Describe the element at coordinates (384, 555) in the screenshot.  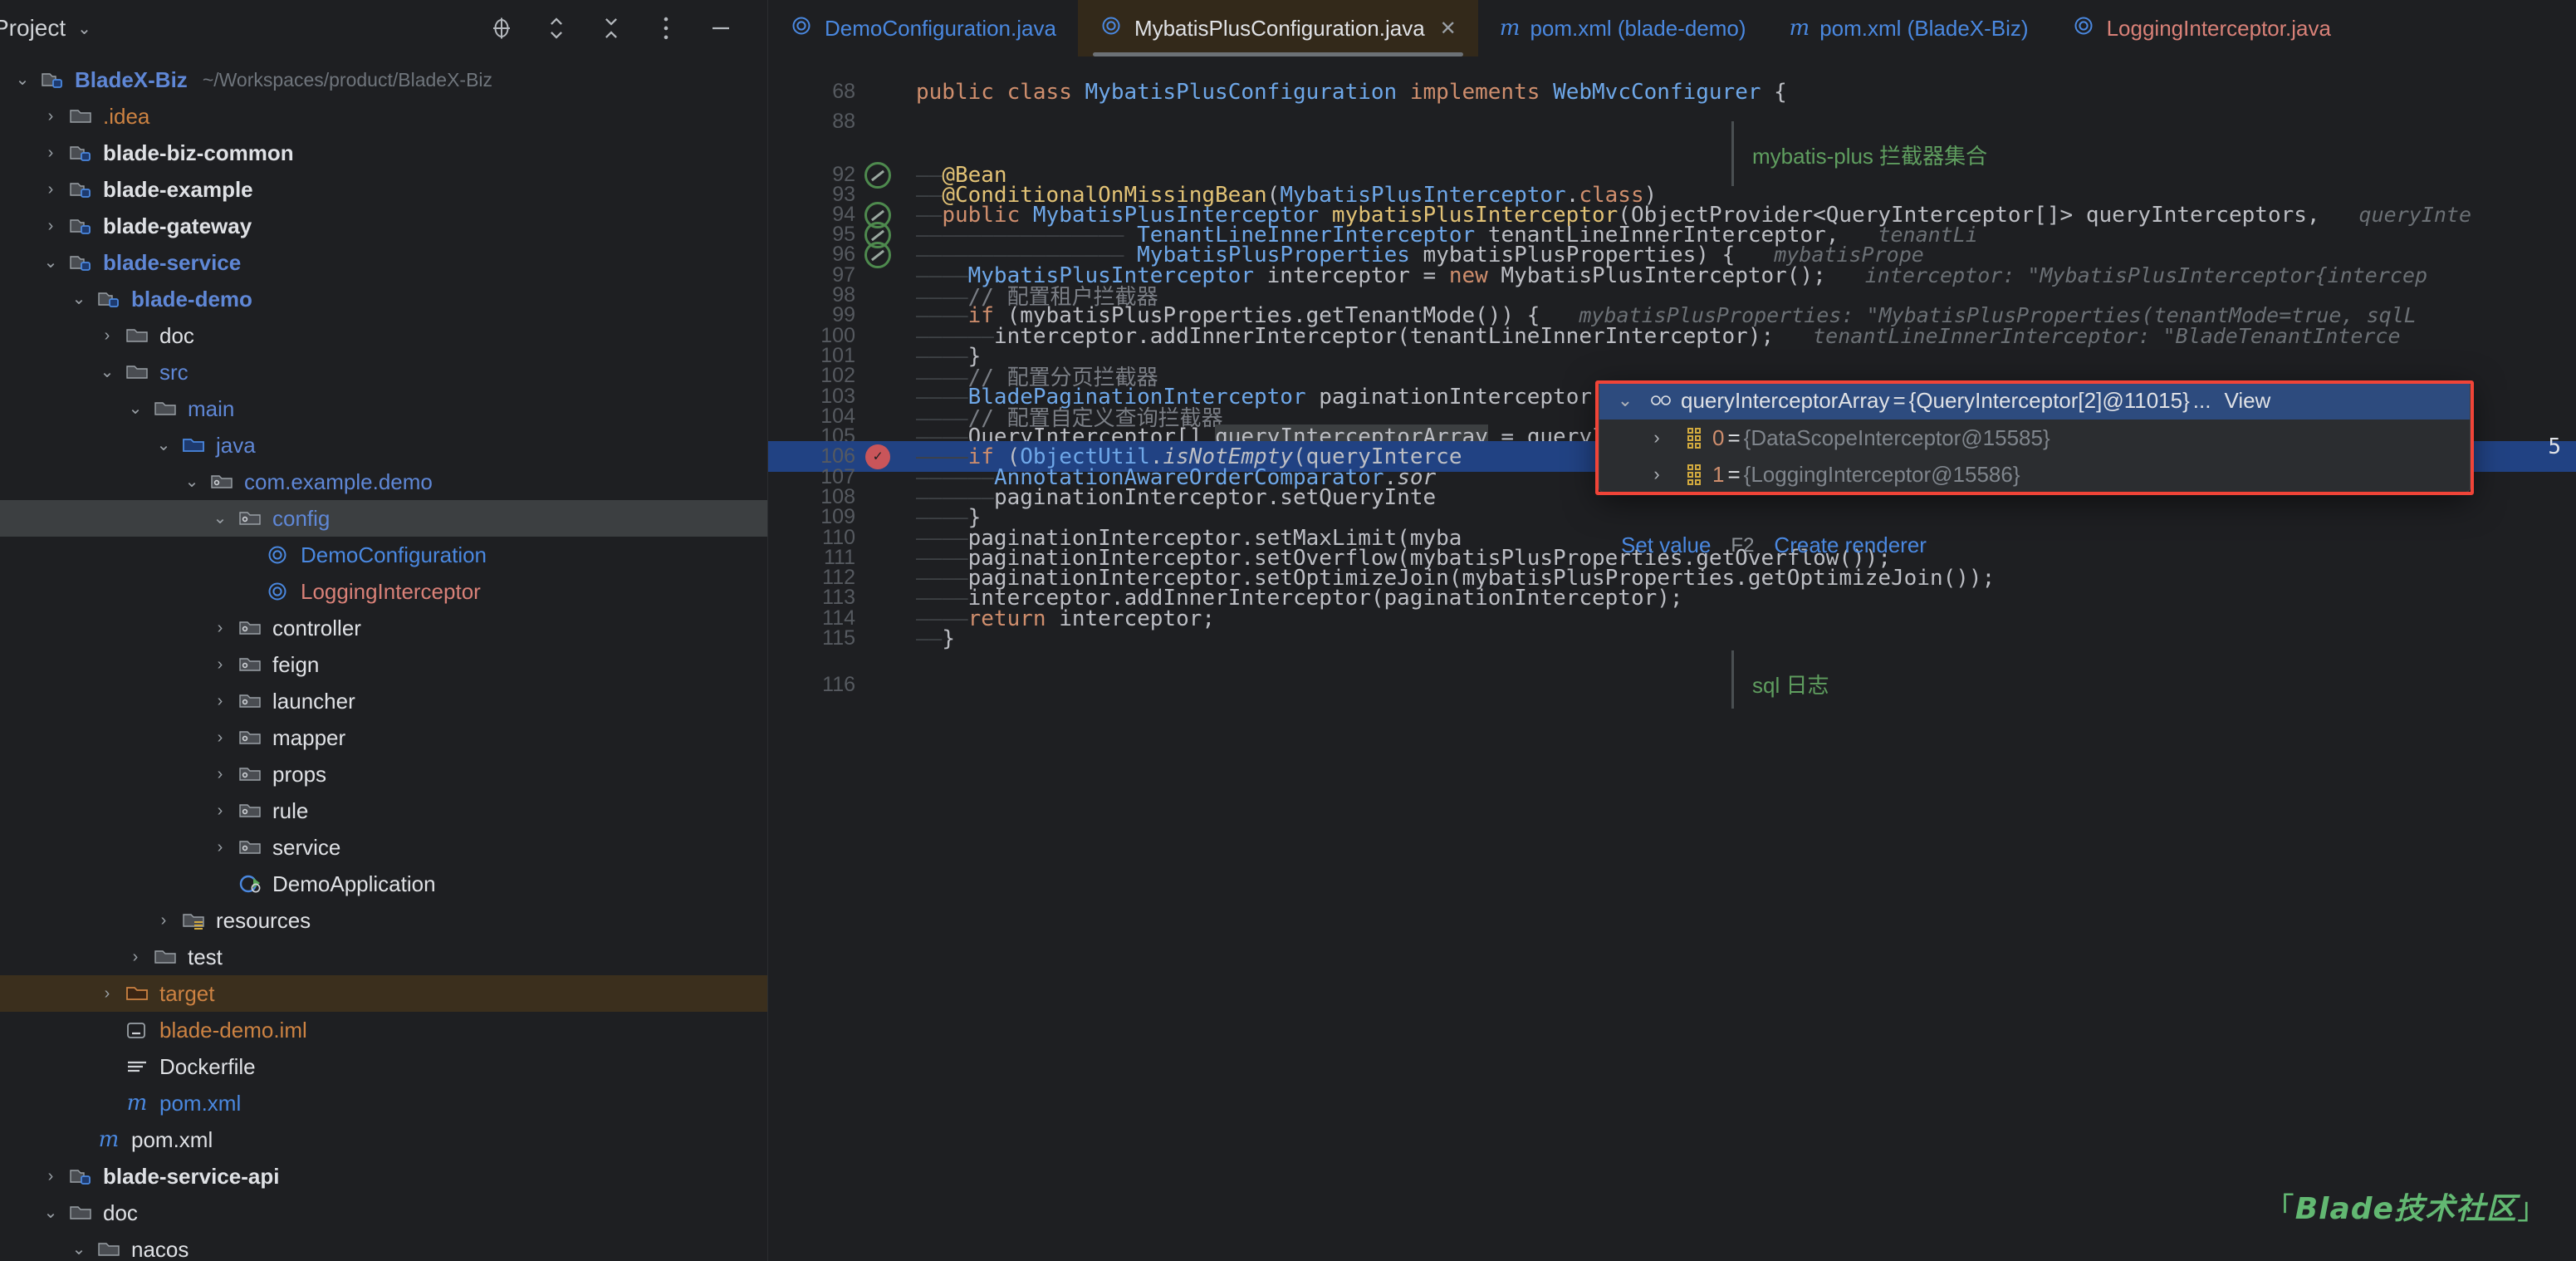
I see `tree-item-democonfiguration: › DemoConfiguration` at that location.